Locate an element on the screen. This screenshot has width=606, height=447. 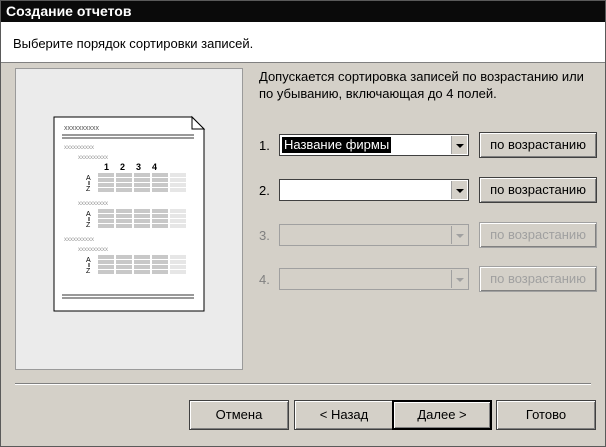
sort-field-1-dropdown-button is located at coordinates (459, 145).